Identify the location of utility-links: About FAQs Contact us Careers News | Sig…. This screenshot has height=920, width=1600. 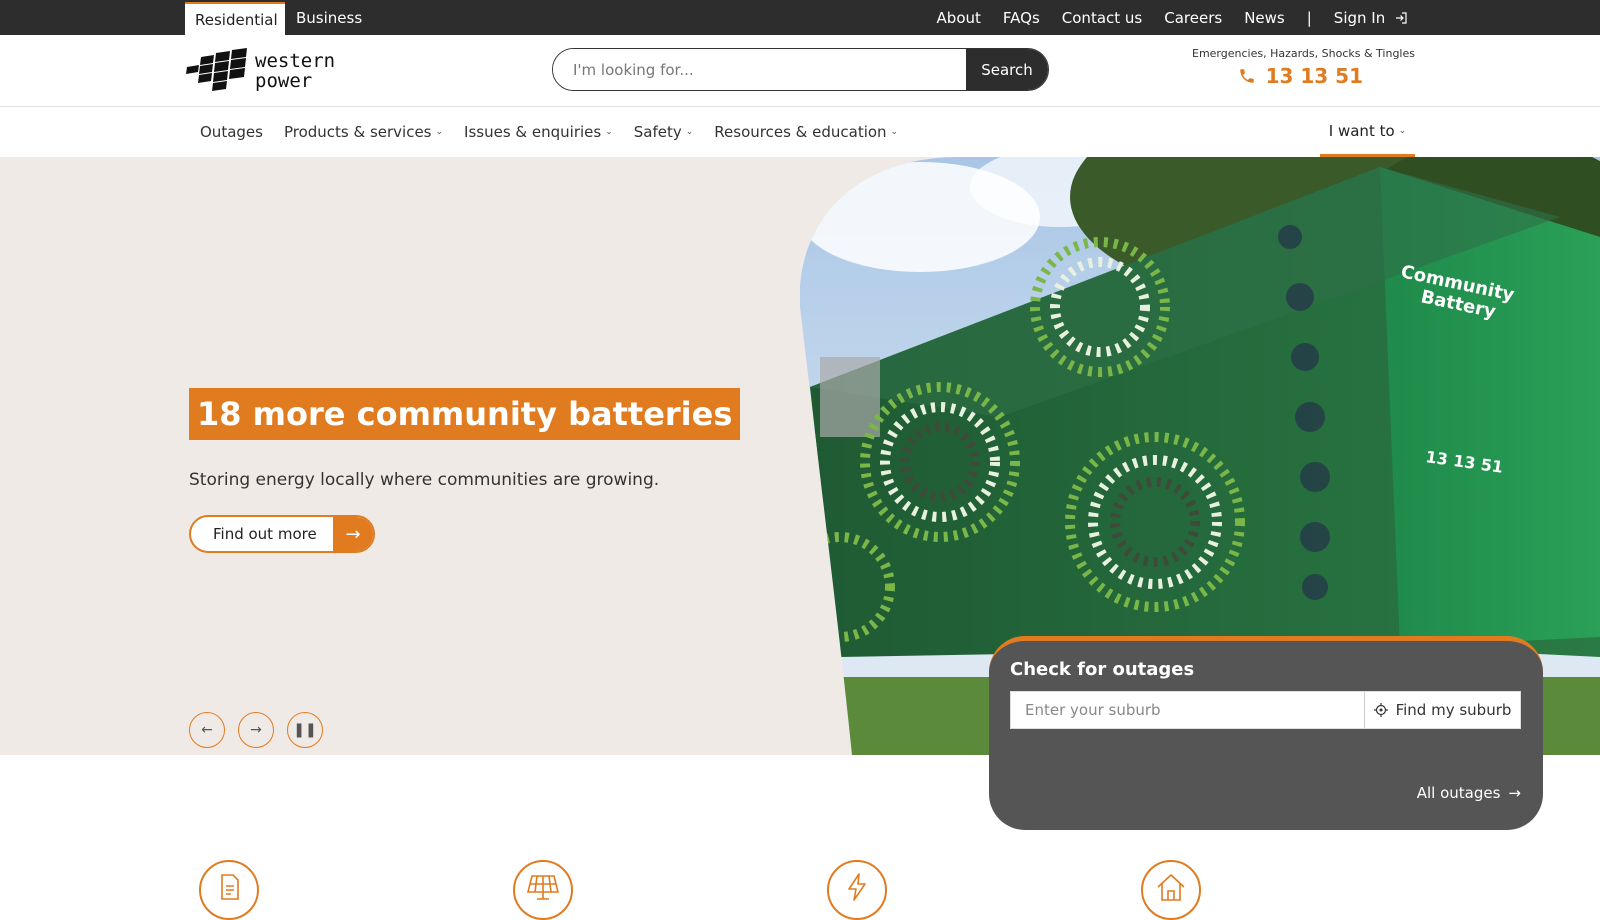
(1172, 17).